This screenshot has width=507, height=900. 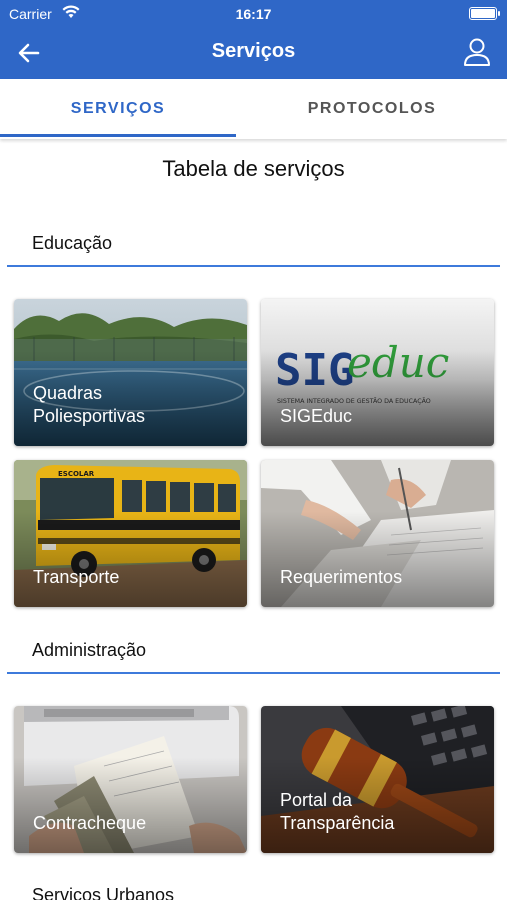 I want to click on status-bar: Carrier 16:17, so click(x=253, y=14).